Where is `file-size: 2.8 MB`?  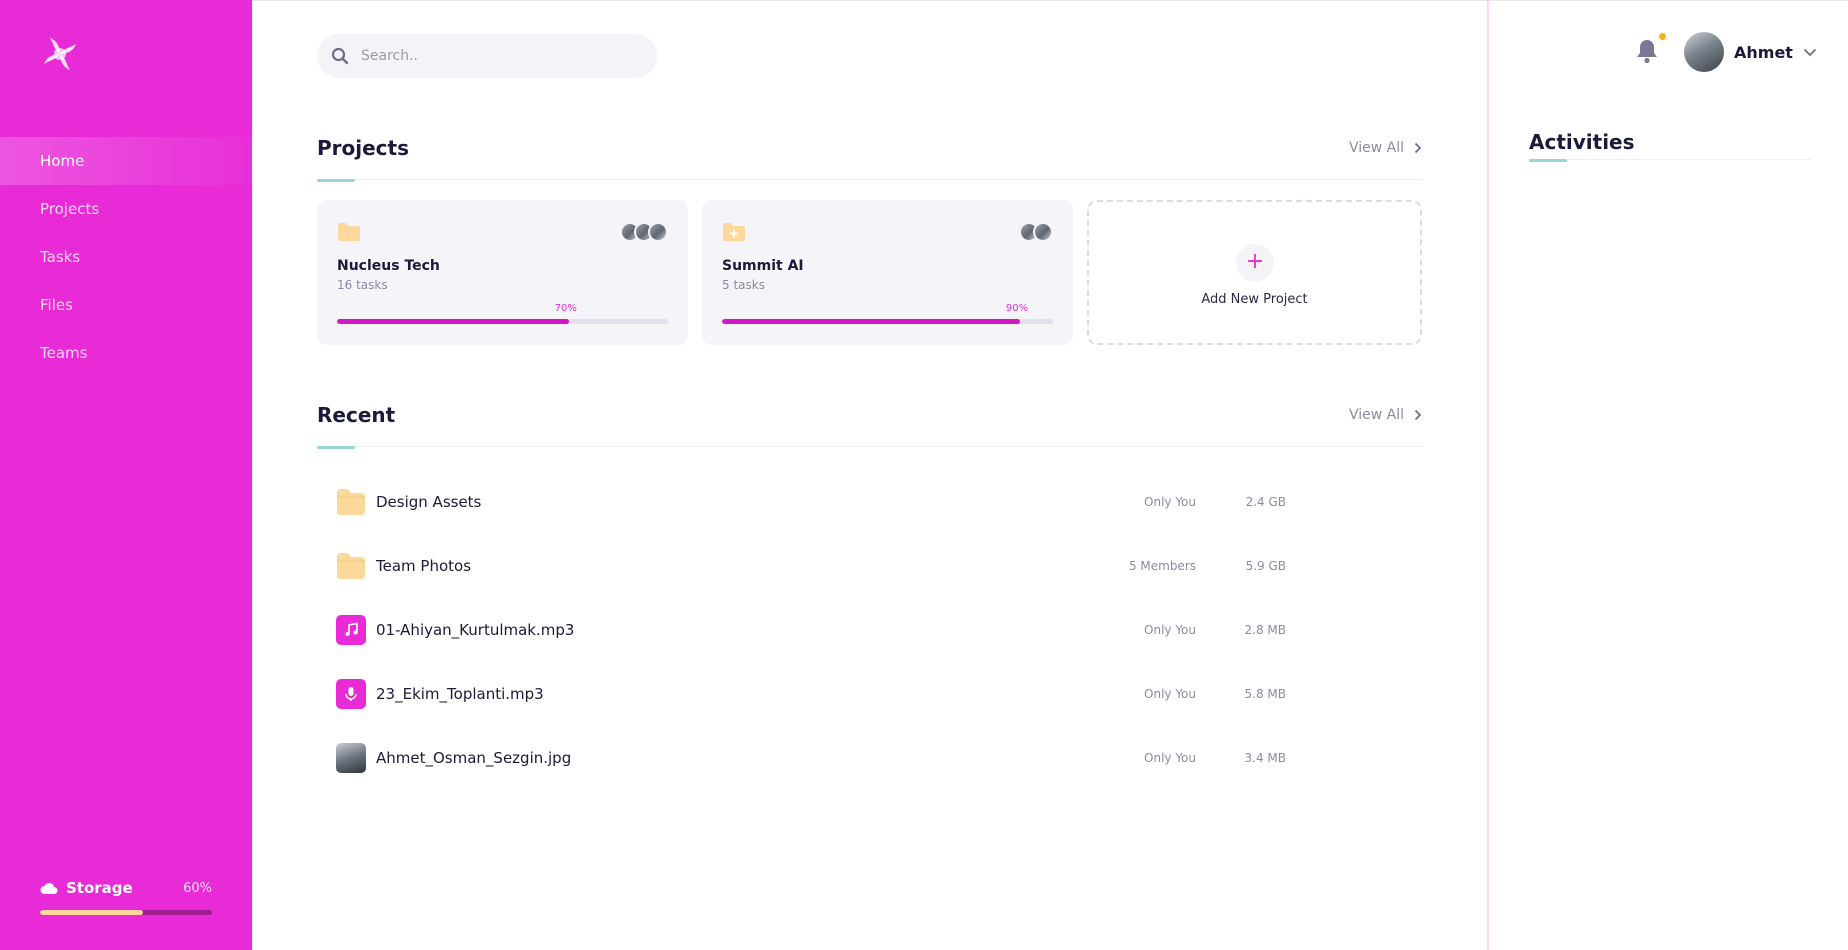
file-size: 2.8 MB is located at coordinates (1265, 630).